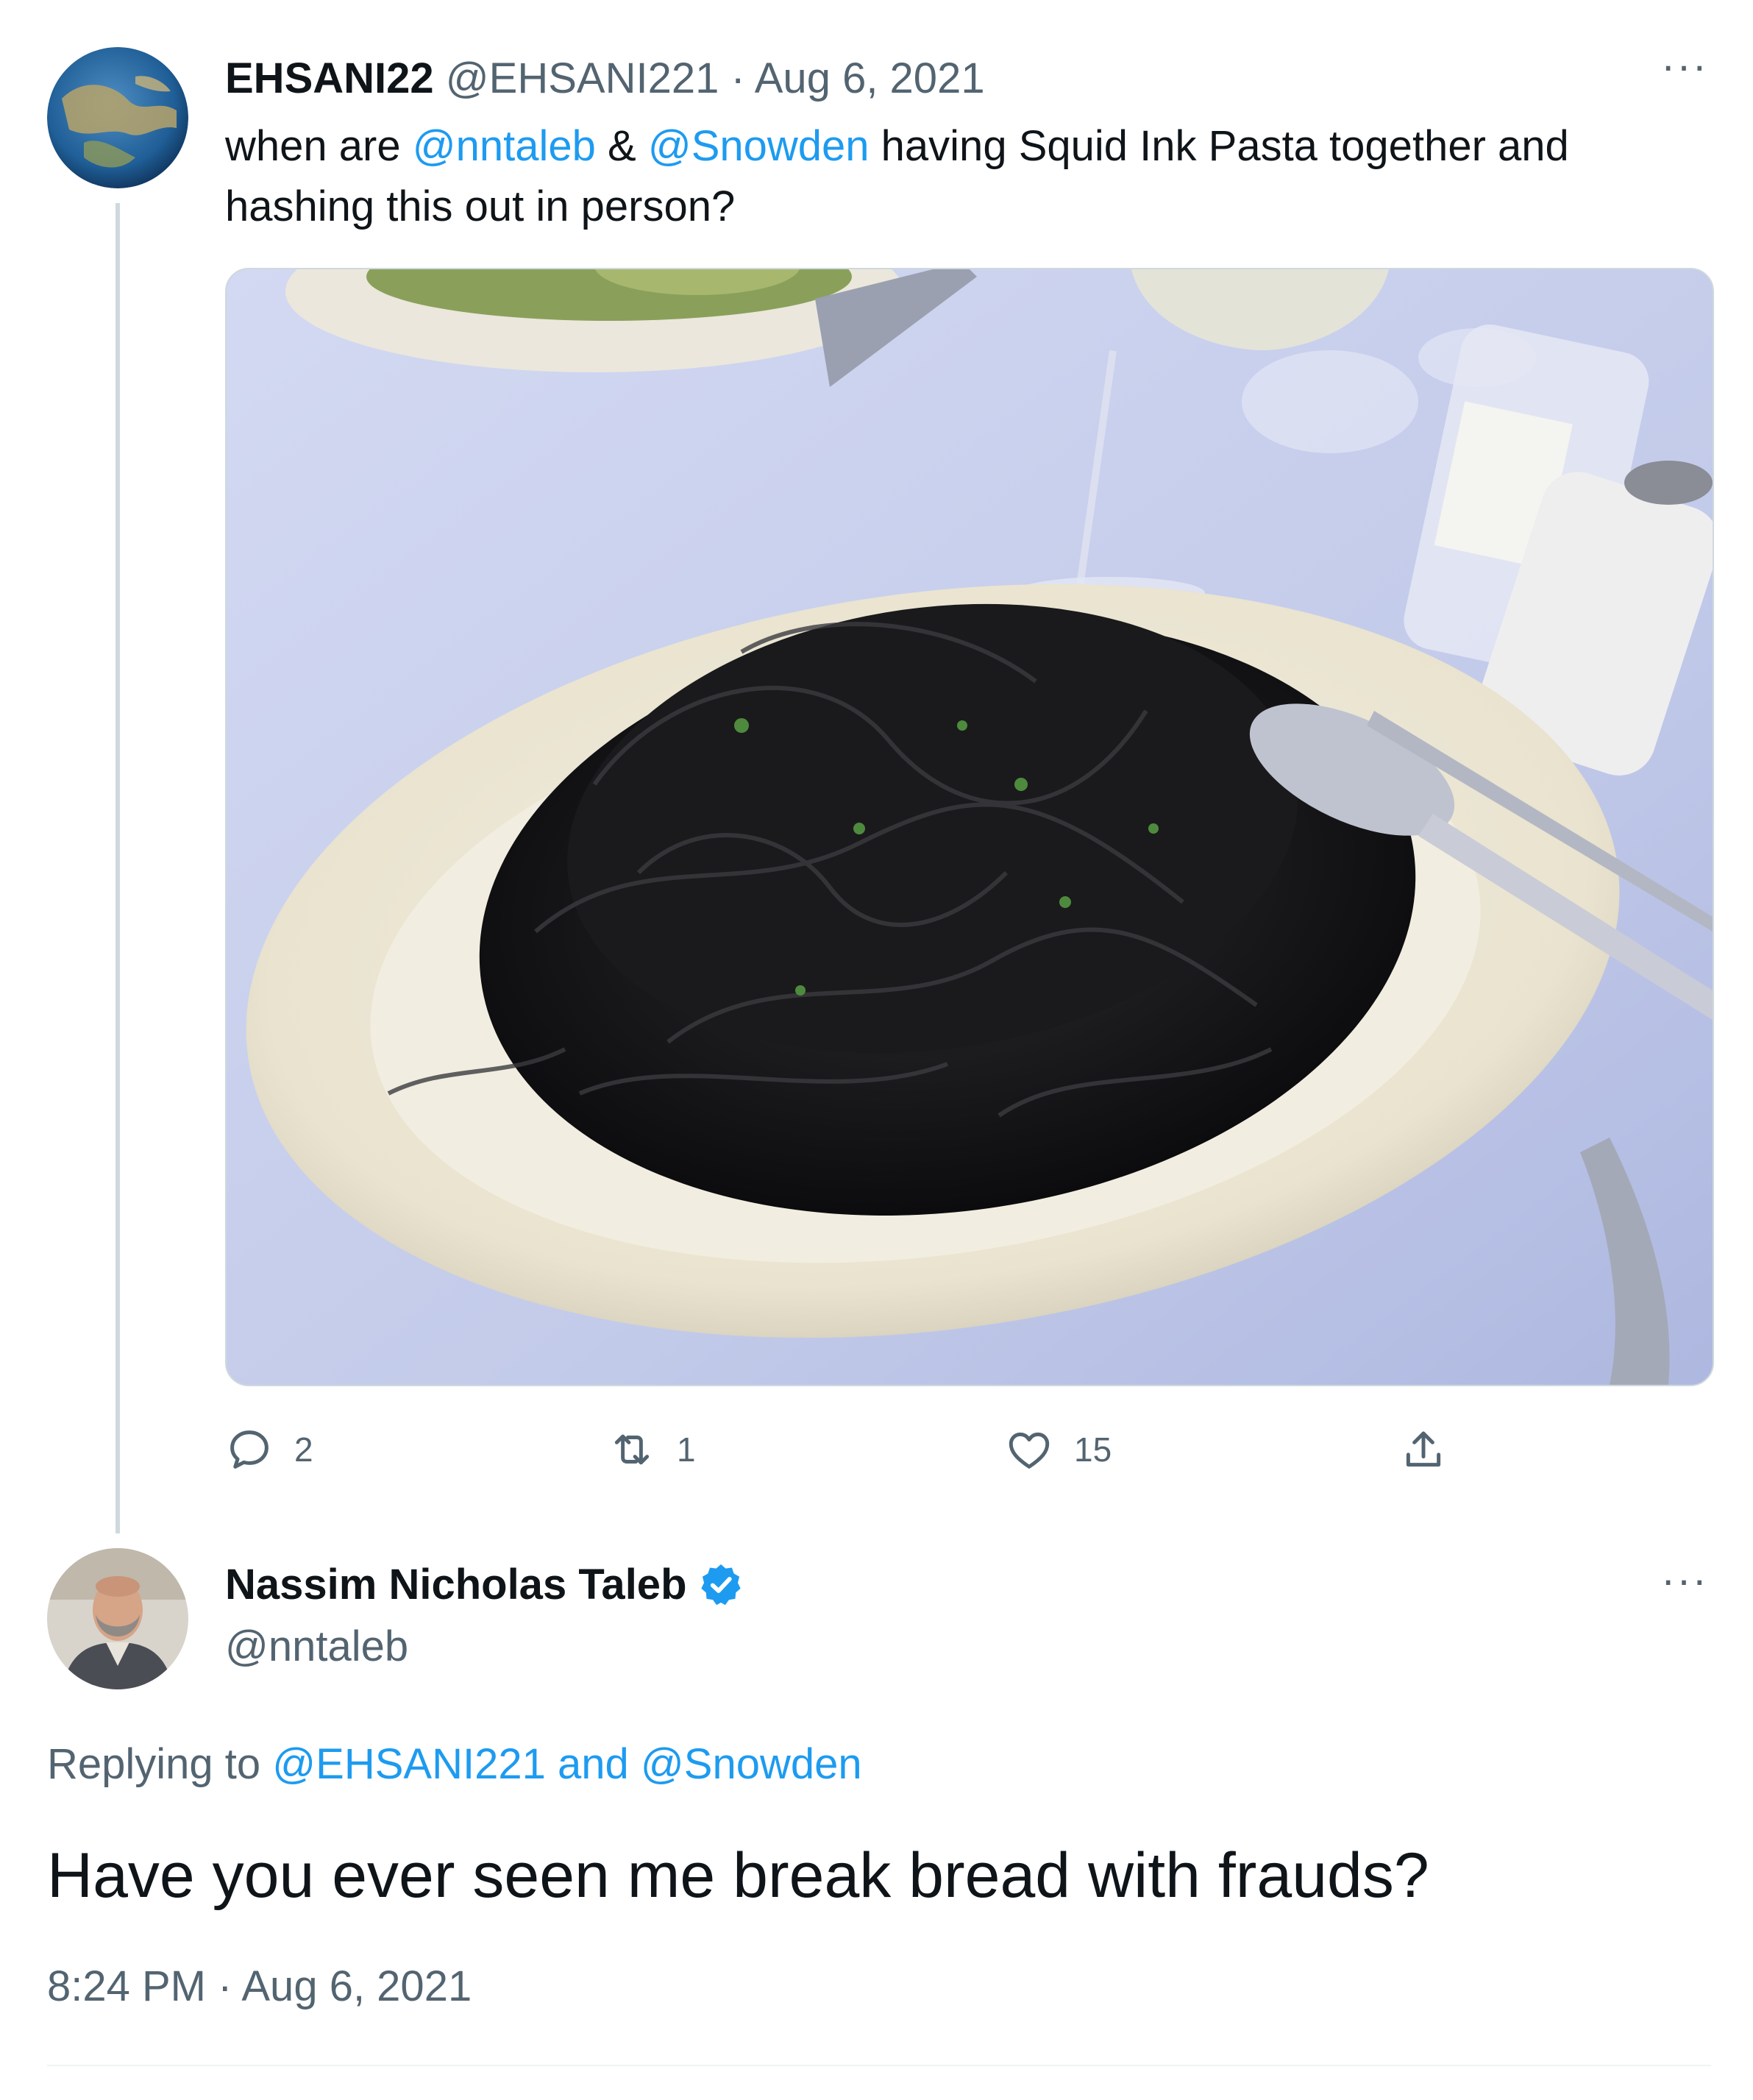  I want to click on tweet-header: EHSANI22 @EHSANI221 · Aug 6, 2021, so click(605, 78).